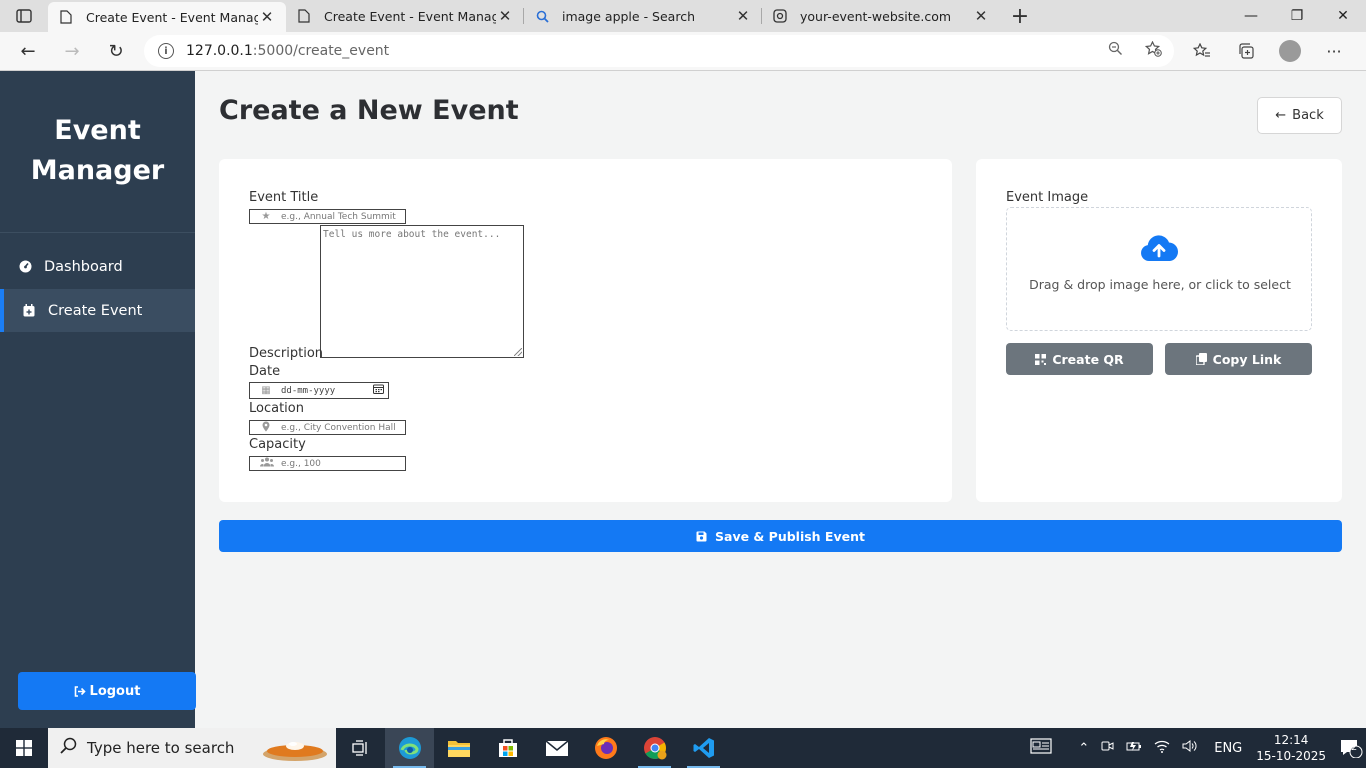 Image resolution: width=1366 pixels, height=768 pixels. I want to click on tab-title: image apple - Search, so click(629, 16).